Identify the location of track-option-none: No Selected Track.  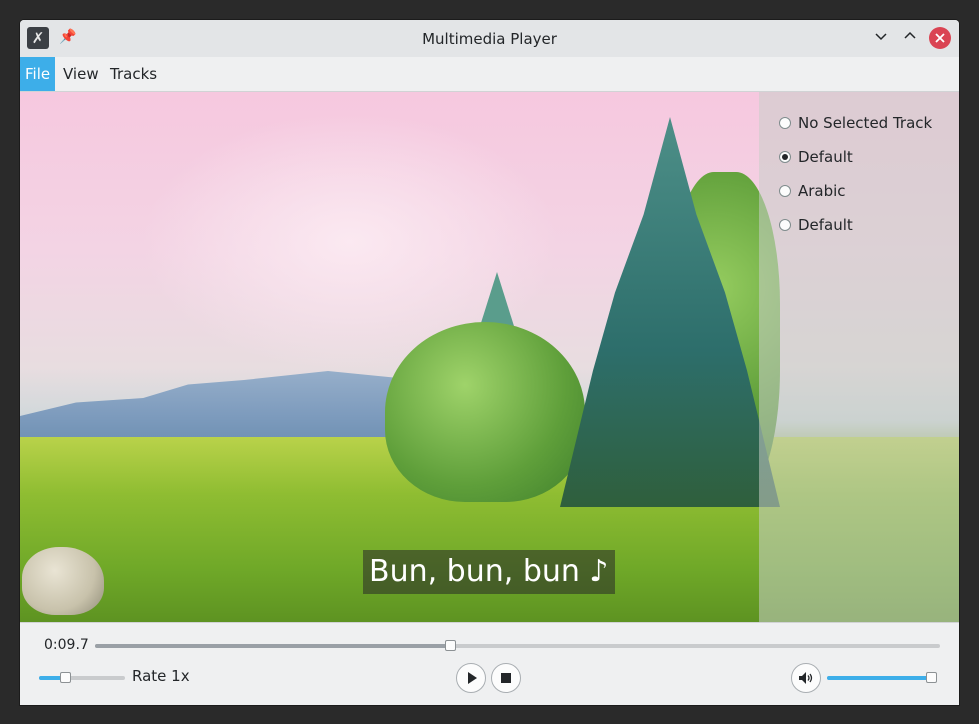
(855, 123).